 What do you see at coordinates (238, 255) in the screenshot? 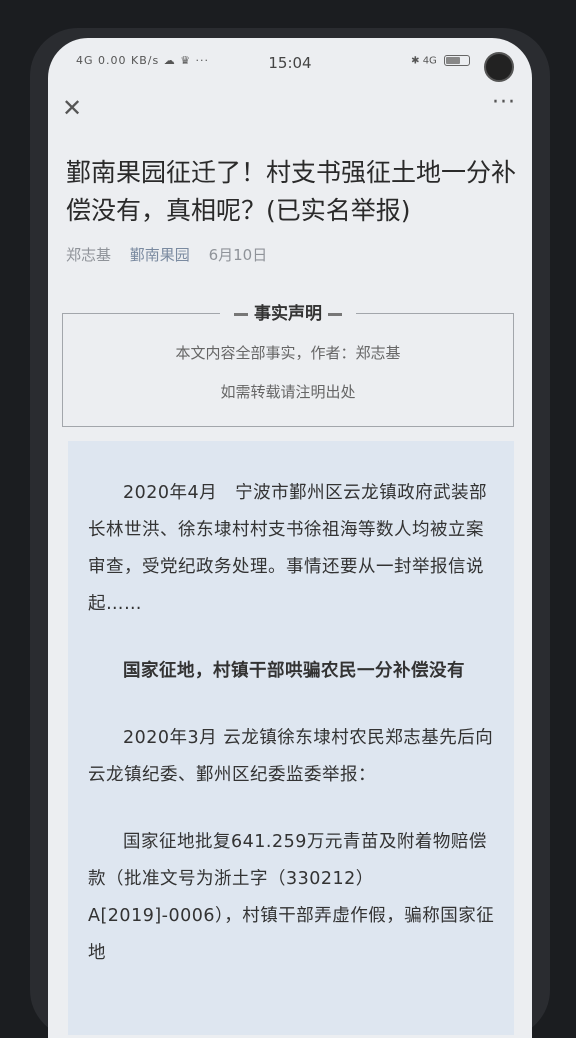
I see `article-date: 6月10日` at bounding box center [238, 255].